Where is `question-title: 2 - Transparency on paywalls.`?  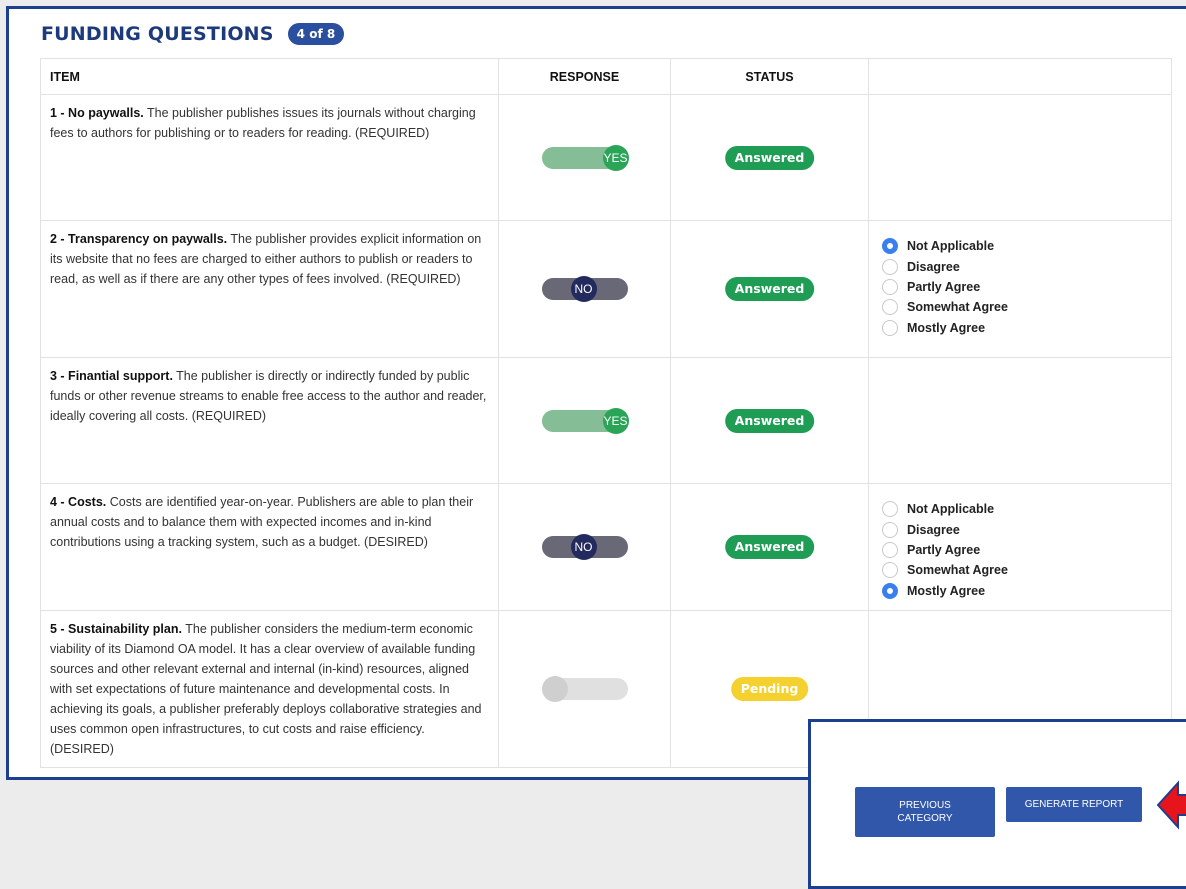
question-title: 2 - Transparency on paywalls. is located at coordinates (139, 239).